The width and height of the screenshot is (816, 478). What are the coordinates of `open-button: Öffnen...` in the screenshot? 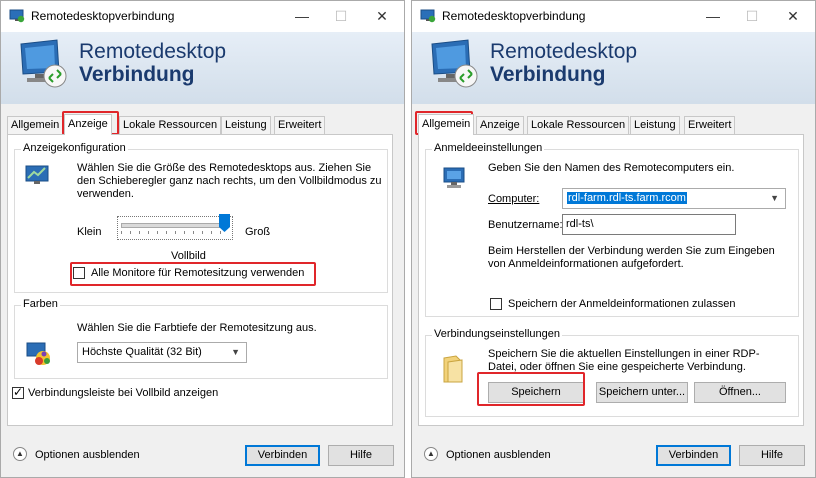 It's located at (740, 392).